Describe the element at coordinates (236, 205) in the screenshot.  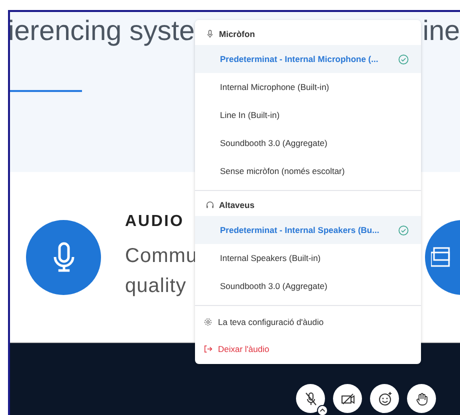
I see `section-heading: Altaveus` at that location.